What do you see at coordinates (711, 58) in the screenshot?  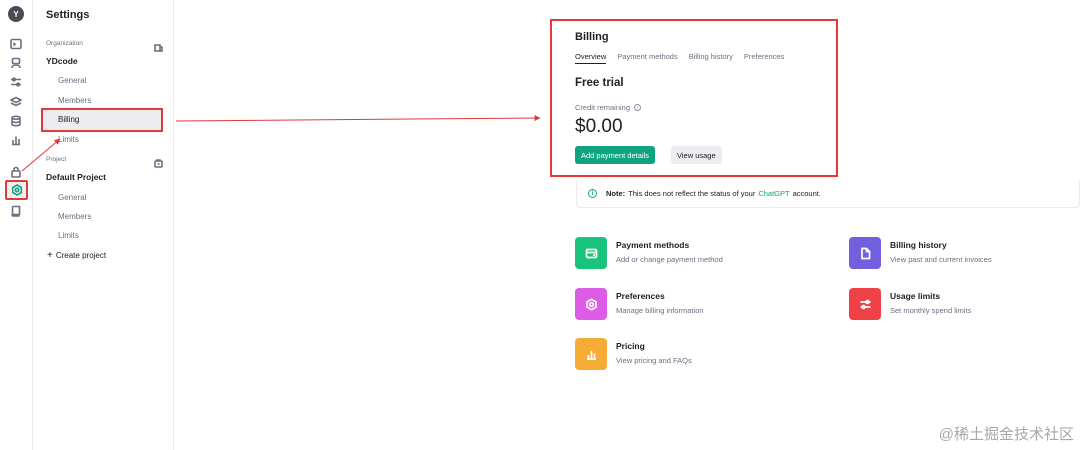 I see `tab-billing-history: Billing history` at bounding box center [711, 58].